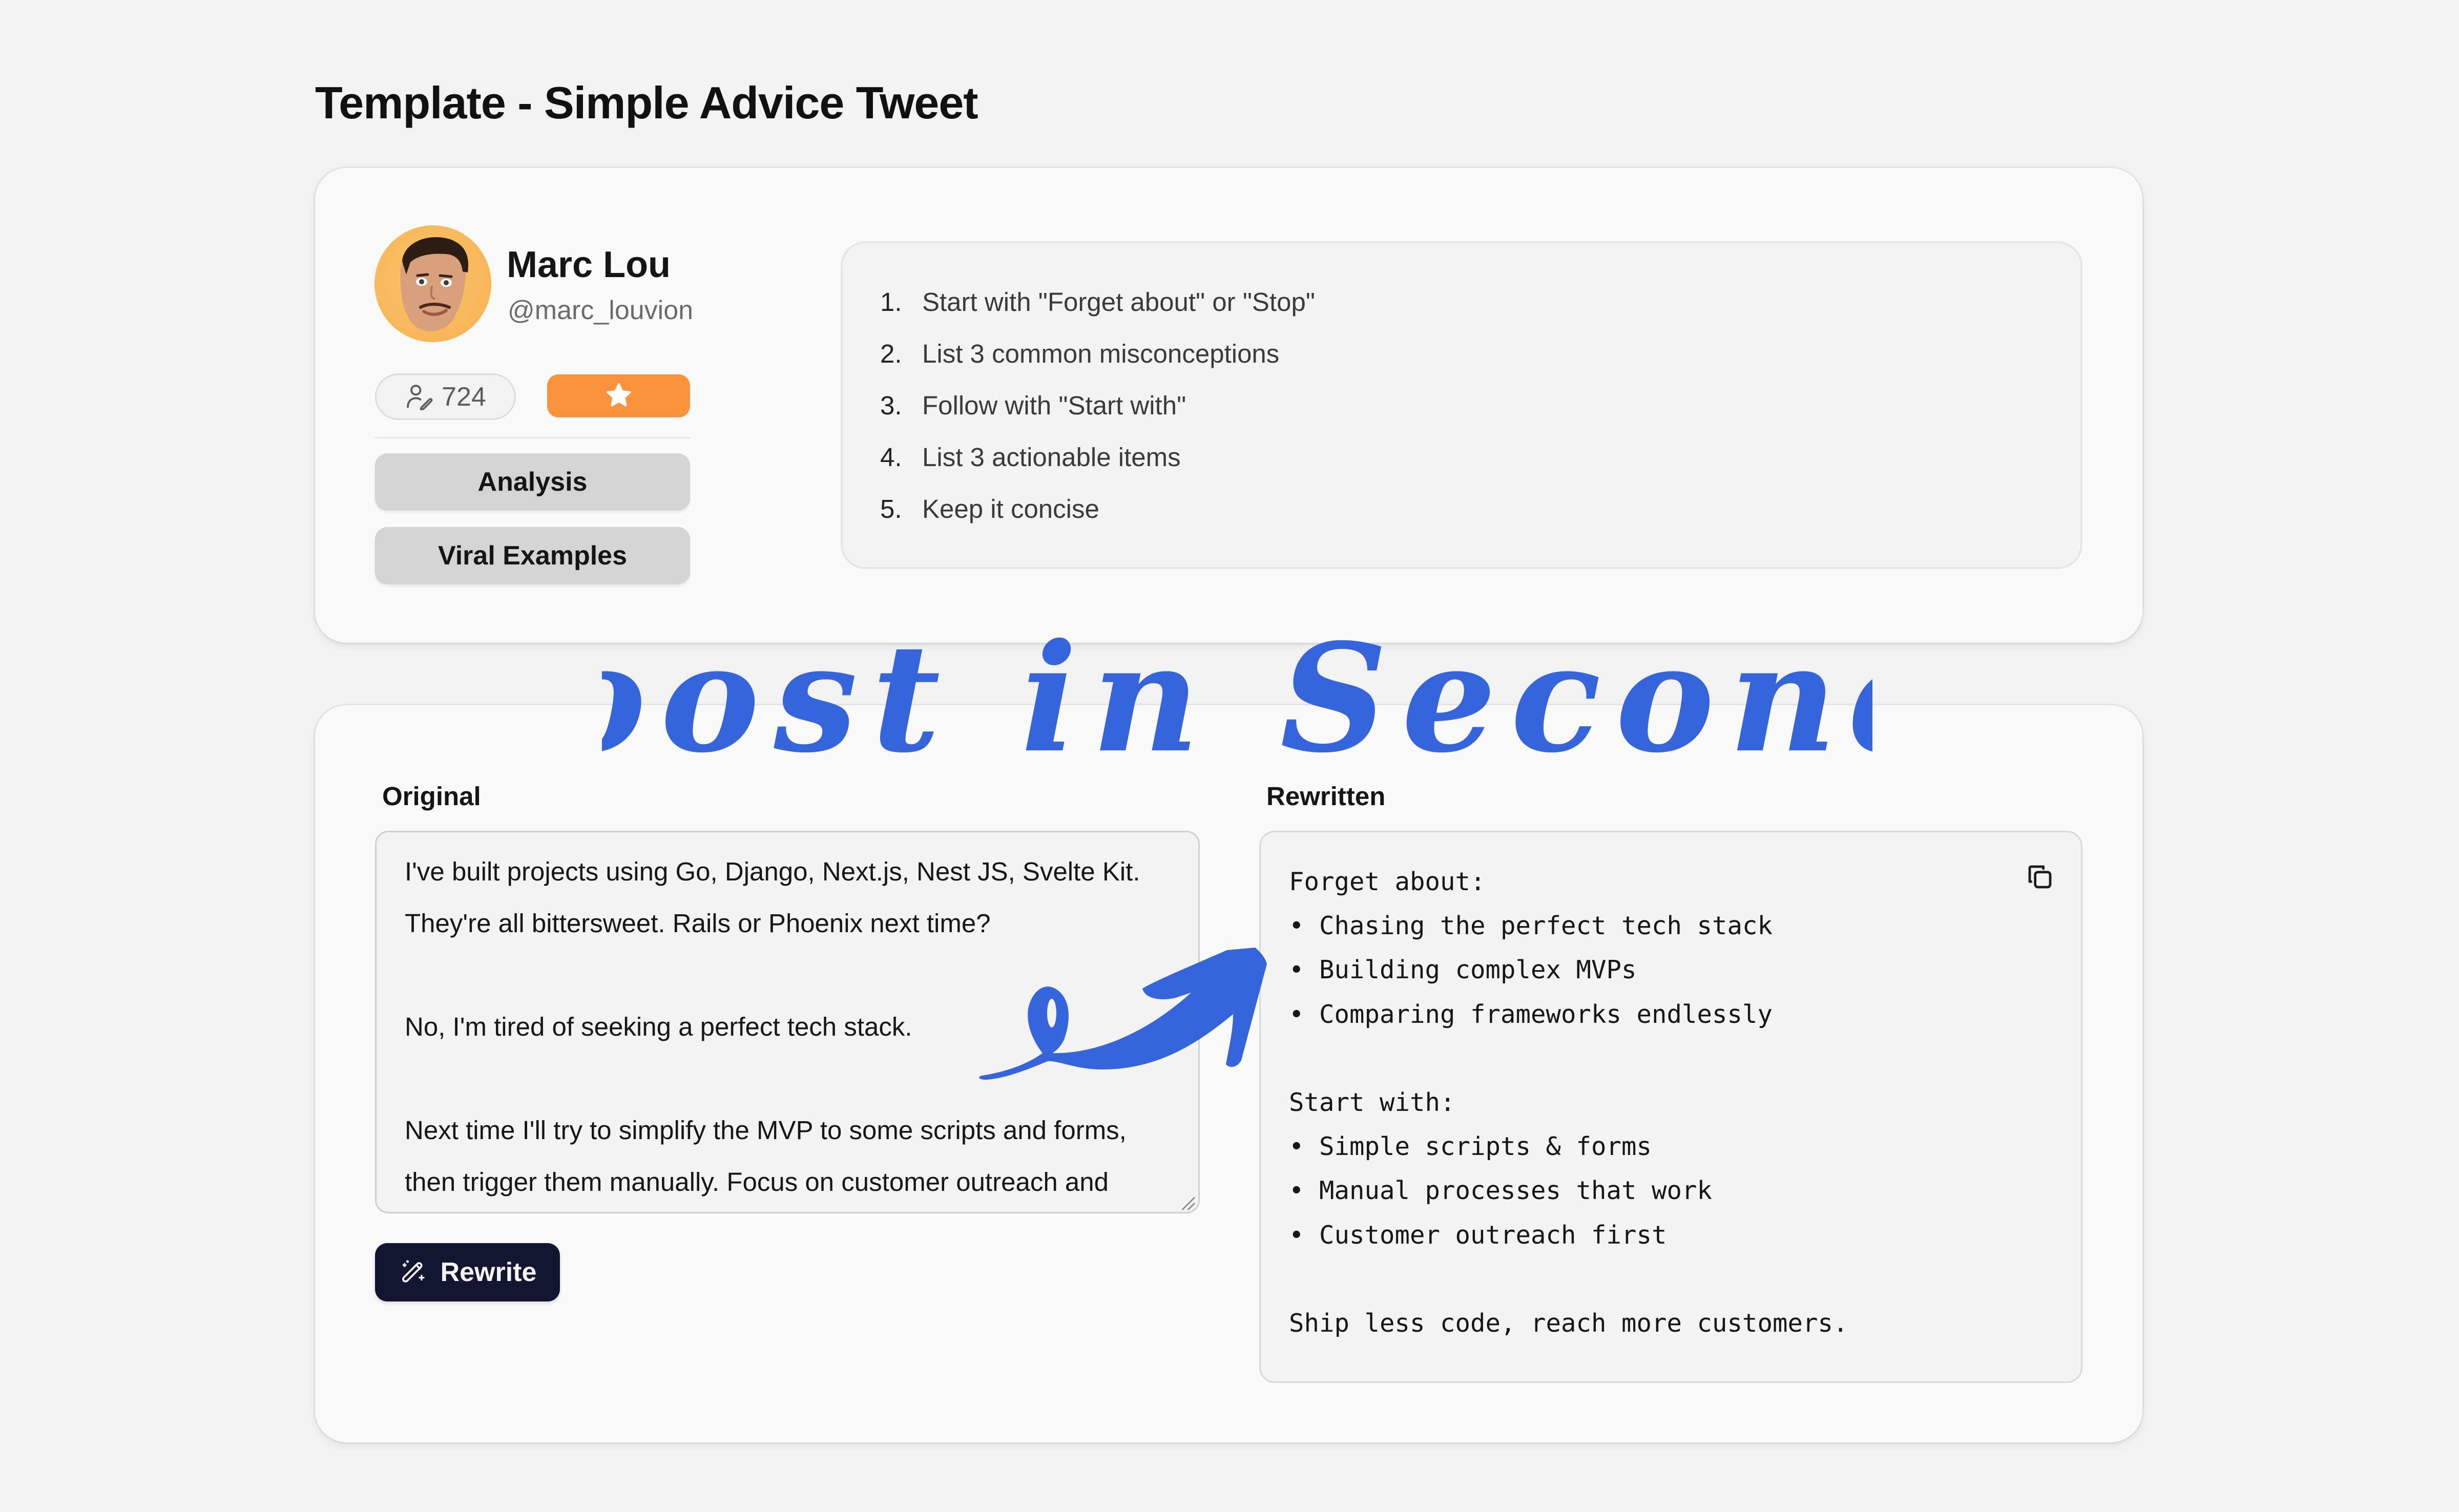 This screenshot has height=1512, width=2459. I want to click on template-step: 2. List 3 common misconceptions, so click(1080, 354).